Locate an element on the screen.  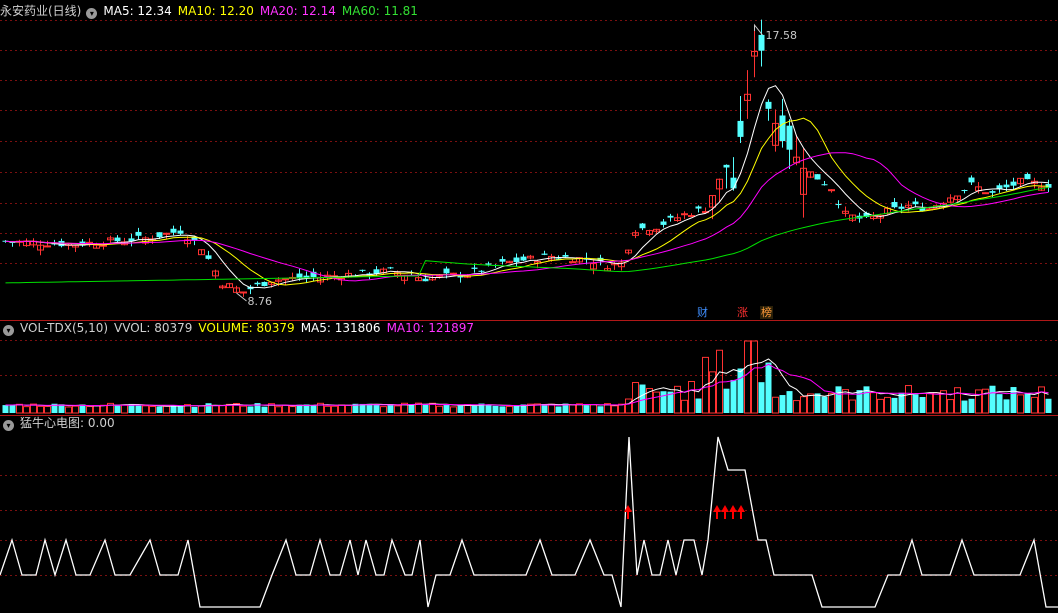
high-price-label: 17.58 is located at coordinates (782, 35).